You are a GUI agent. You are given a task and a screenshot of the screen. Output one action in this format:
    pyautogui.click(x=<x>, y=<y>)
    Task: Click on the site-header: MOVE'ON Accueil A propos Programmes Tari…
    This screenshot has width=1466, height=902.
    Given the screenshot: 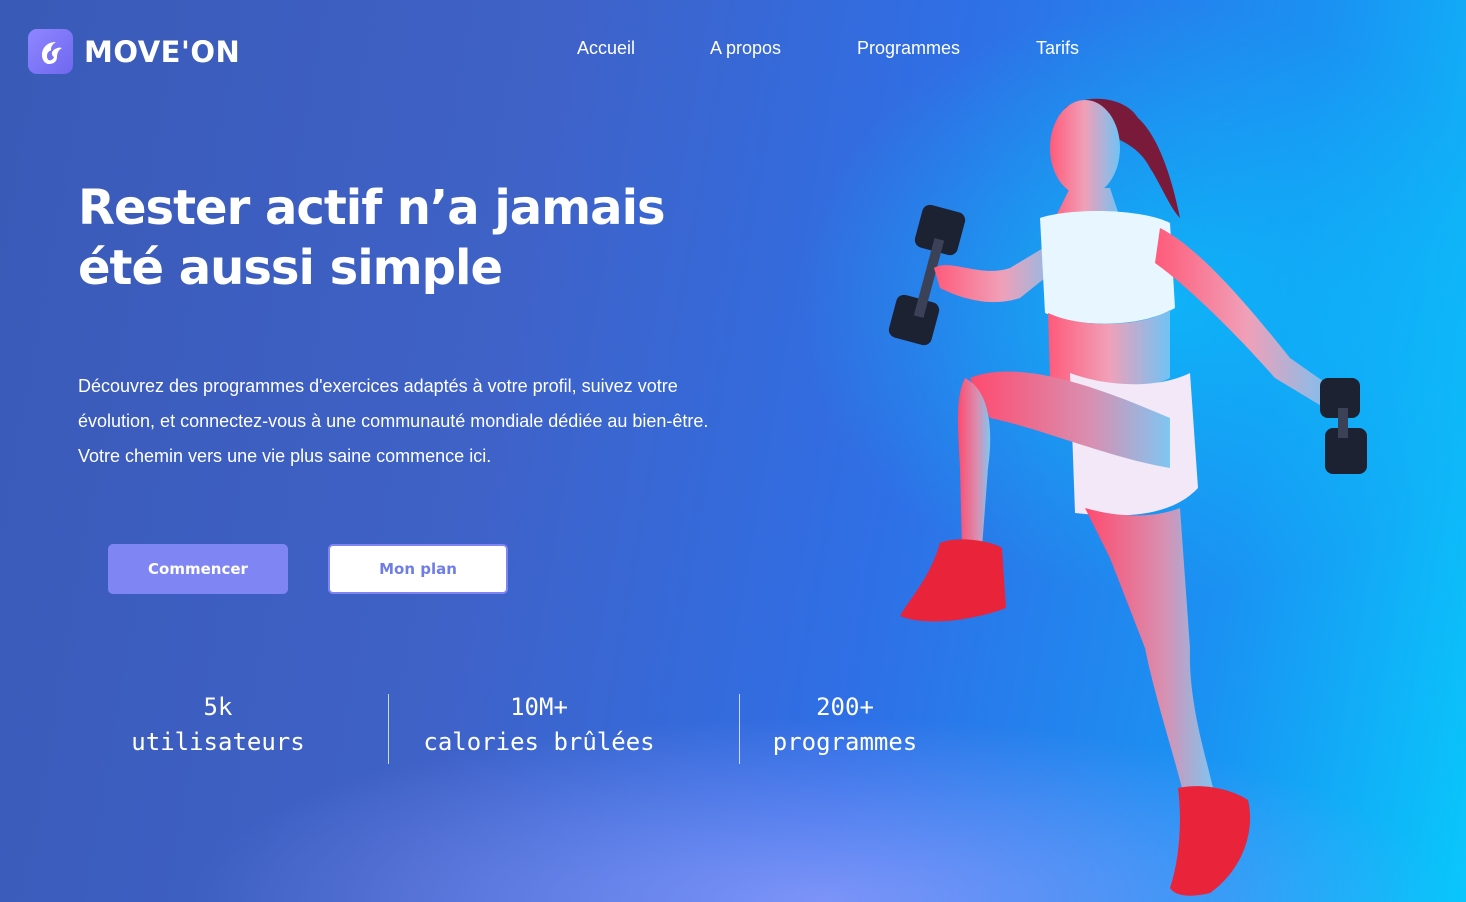 What is the action you would take?
    pyautogui.click(x=733, y=50)
    